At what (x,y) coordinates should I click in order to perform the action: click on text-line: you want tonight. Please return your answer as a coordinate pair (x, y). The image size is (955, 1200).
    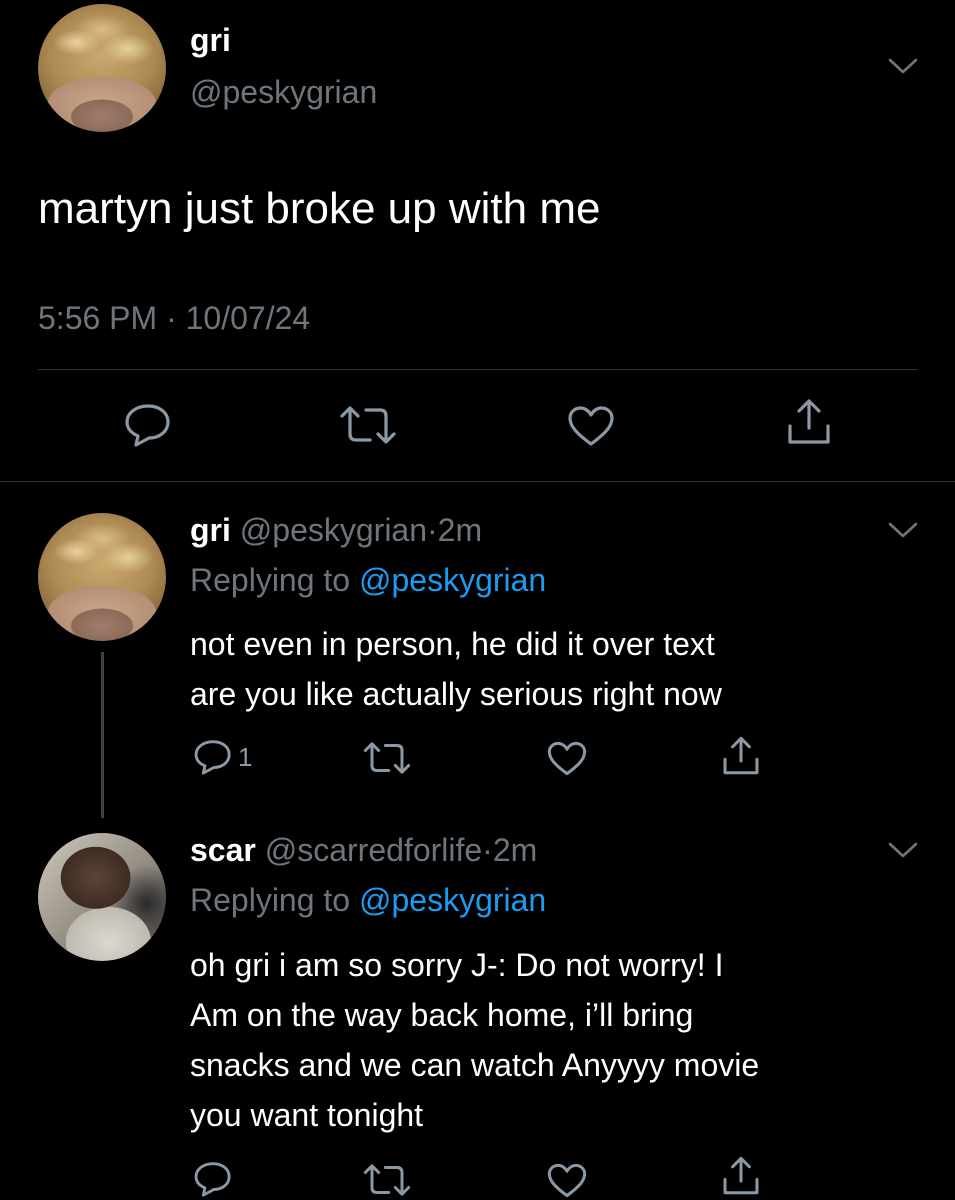
    Looking at the image, I should click on (307, 1115).